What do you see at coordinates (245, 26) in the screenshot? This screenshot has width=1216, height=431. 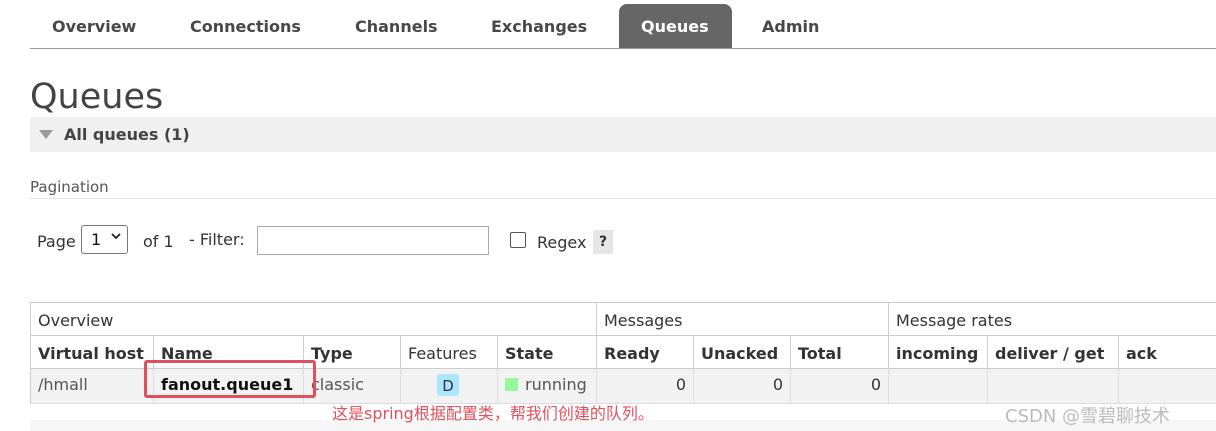 I see `tab-connections: Connections` at bounding box center [245, 26].